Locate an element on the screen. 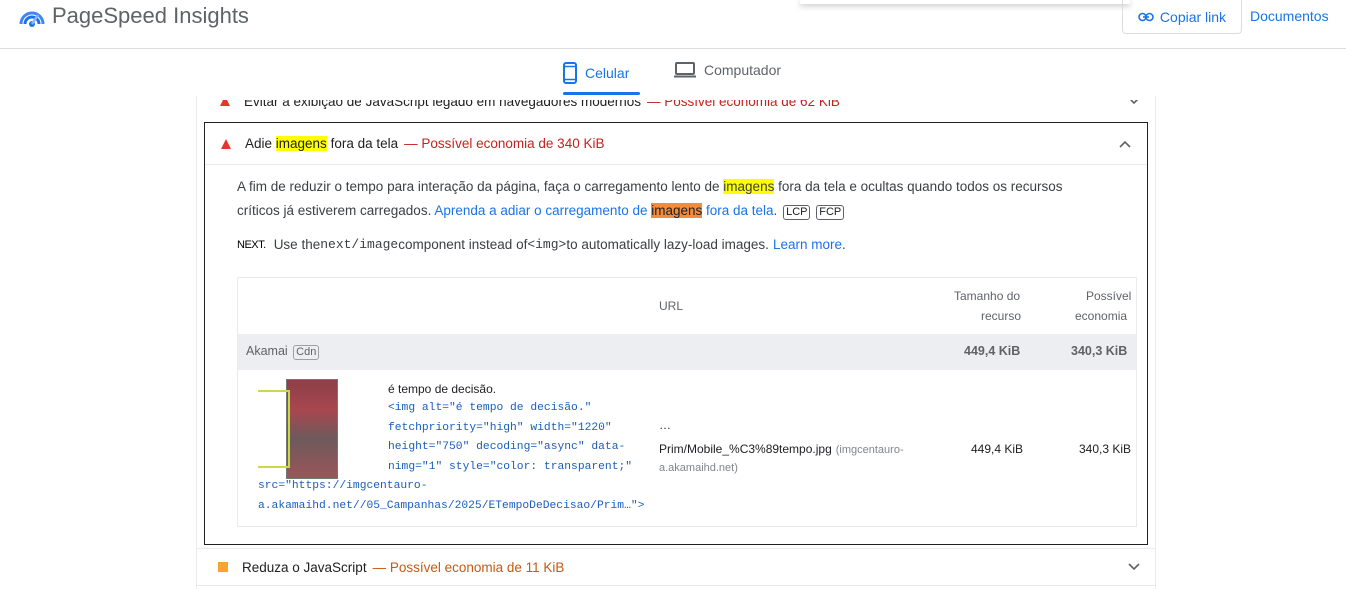  pagespeed-logo-icon is located at coordinates (32, 19).